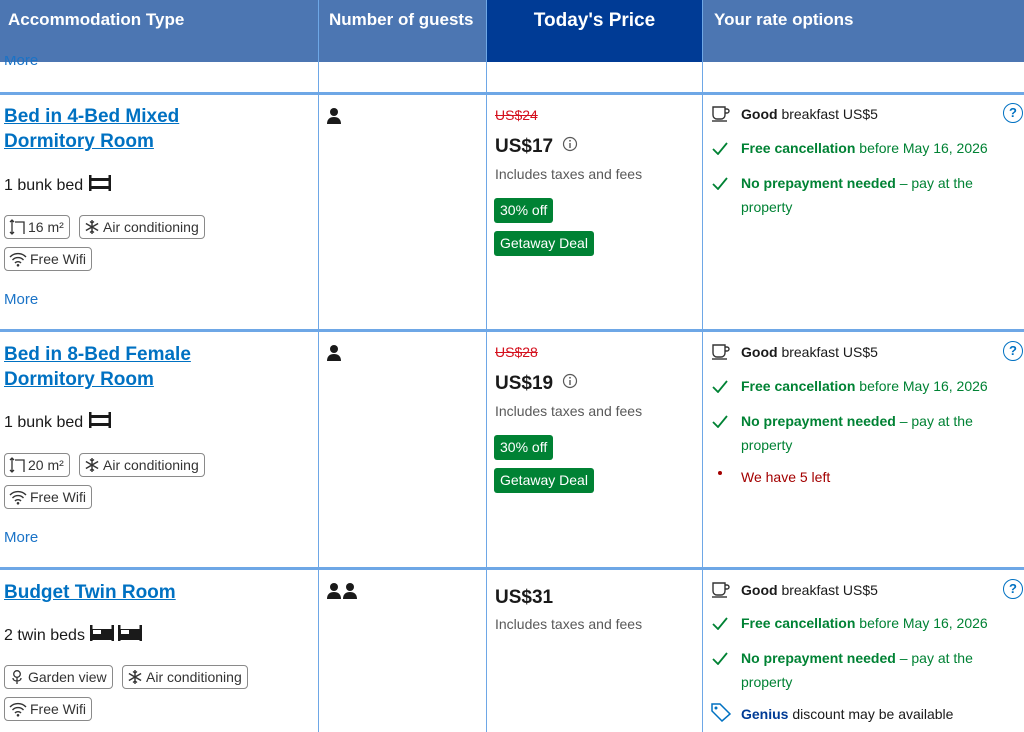  What do you see at coordinates (116, 633) in the screenshot?
I see `twin-bed-icon` at bounding box center [116, 633].